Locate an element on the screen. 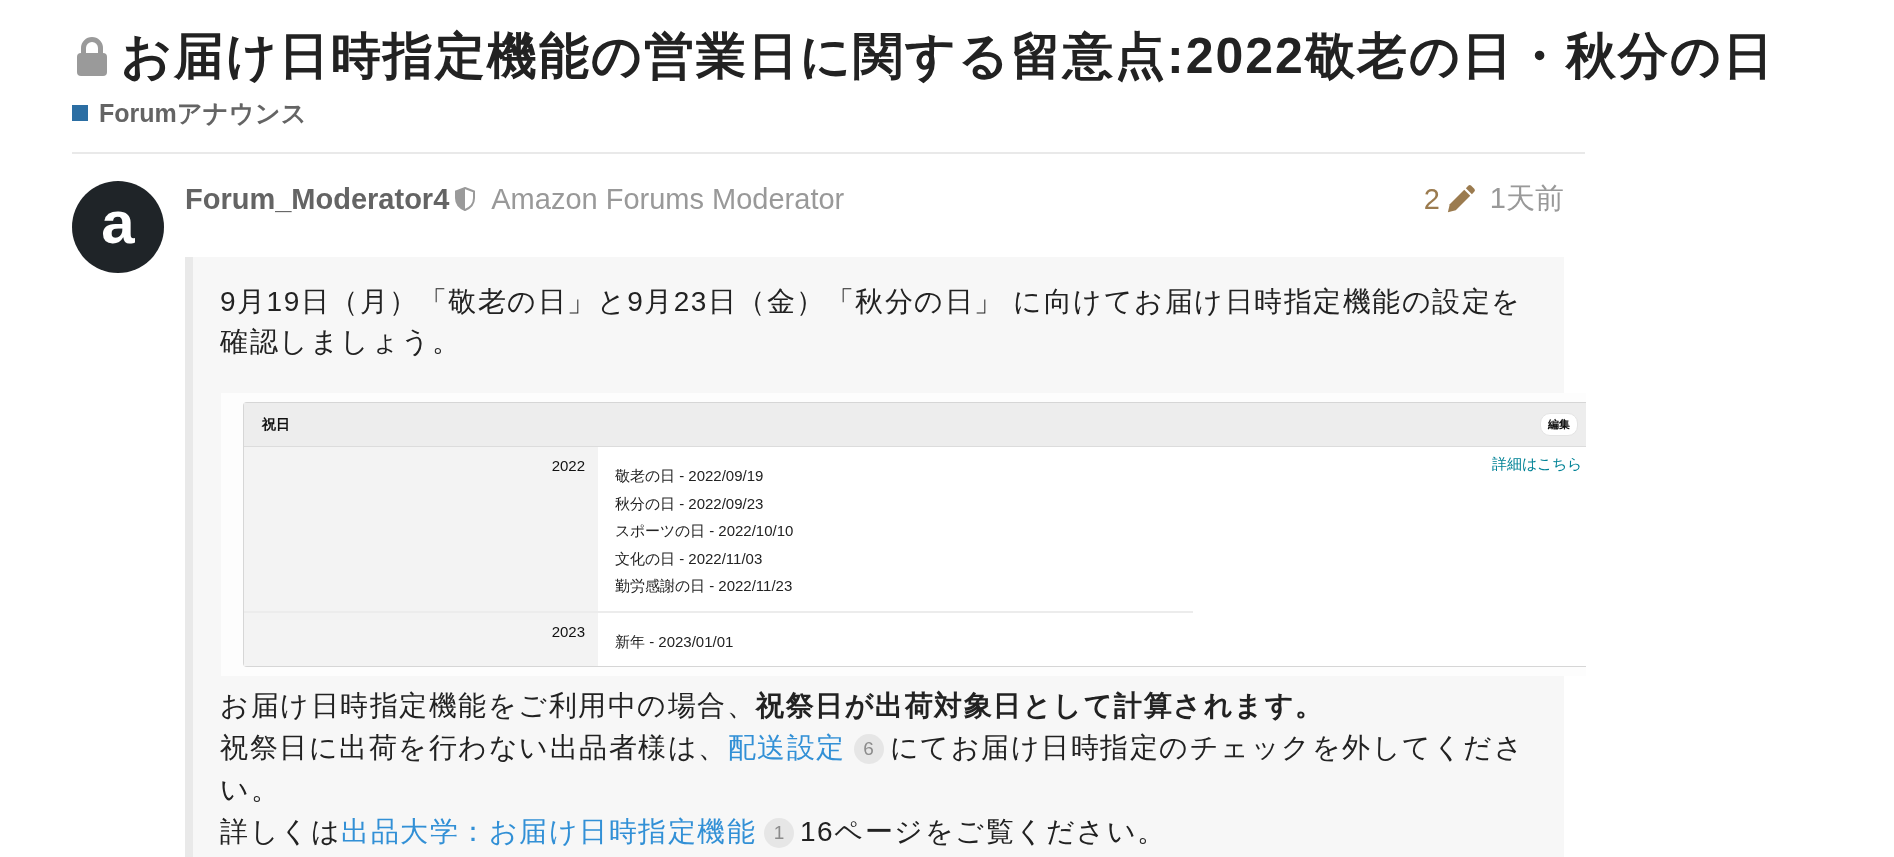 This screenshot has height=857, width=1894. holiday-entry: 敬老の日 - 2022/09/19 is located at coordinates (690, 476).